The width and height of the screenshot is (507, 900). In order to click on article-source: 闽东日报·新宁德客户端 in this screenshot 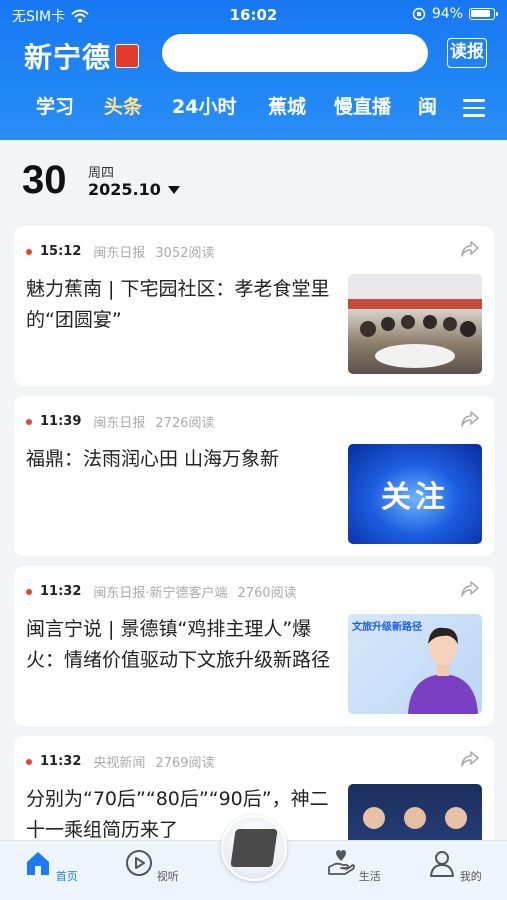, I will do `click(160, 593)`.